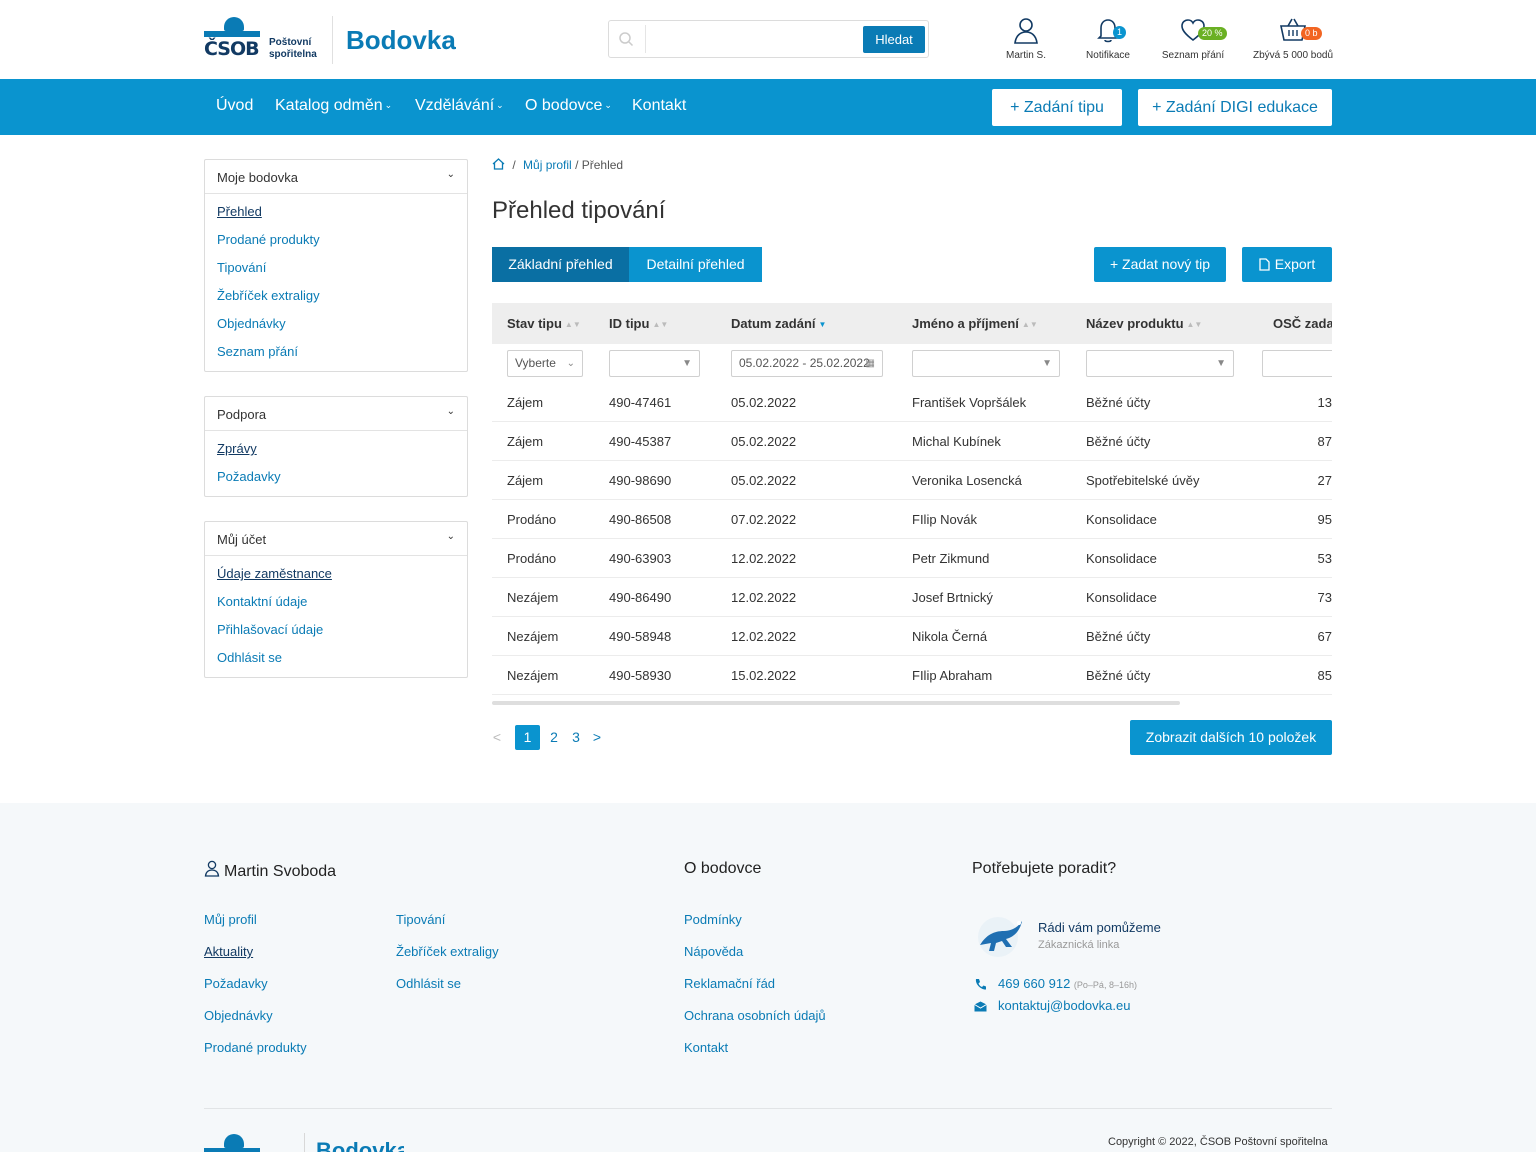 This screenshot has height=1152, width=1536. What do you see at coordinates (695, 264) in the screenshot?
I see `tab-detail: Detailní přehled` at bounding box center [695, 264].